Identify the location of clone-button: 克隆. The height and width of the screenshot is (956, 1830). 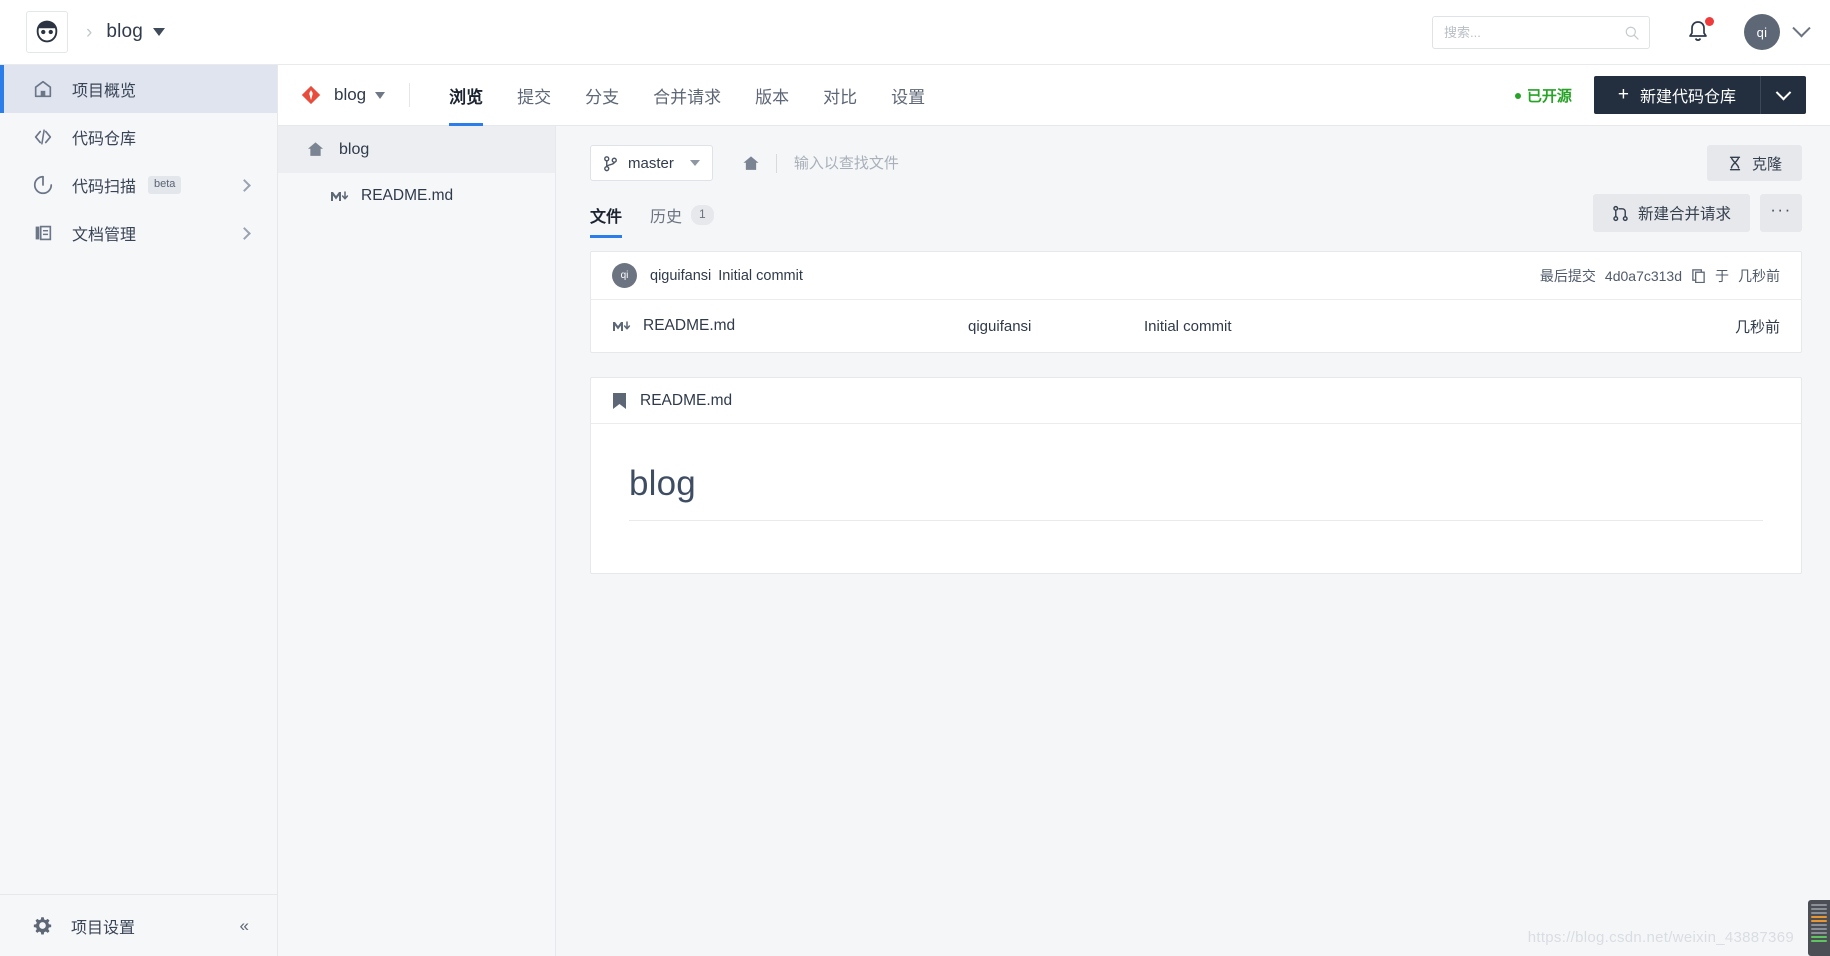
(1754, 163).